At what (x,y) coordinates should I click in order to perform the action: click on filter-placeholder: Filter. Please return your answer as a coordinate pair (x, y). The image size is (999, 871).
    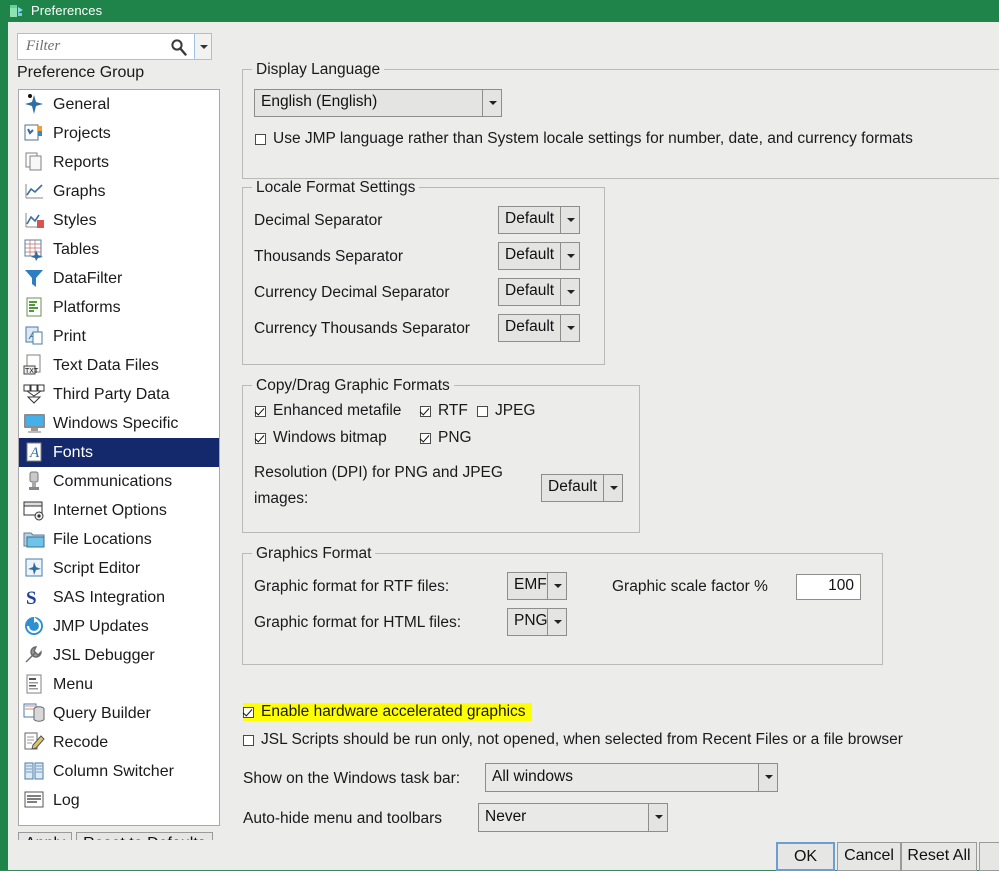
    Looking at the image, I should click on (43, 46).